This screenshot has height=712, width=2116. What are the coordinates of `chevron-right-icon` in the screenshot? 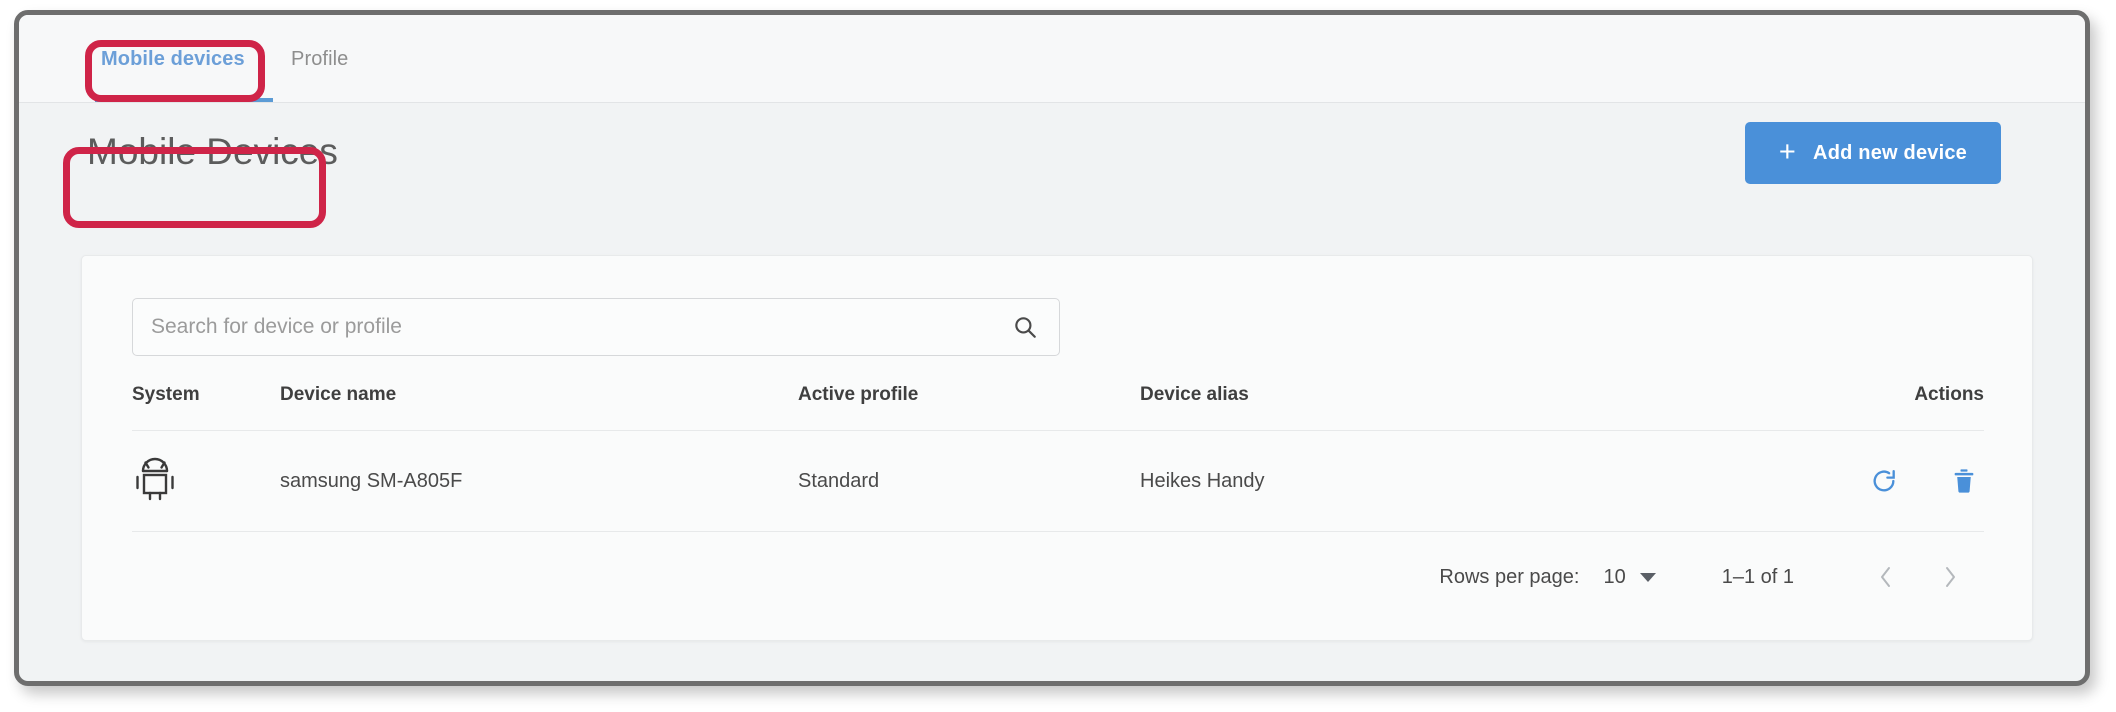 It's located at (1950, 577).